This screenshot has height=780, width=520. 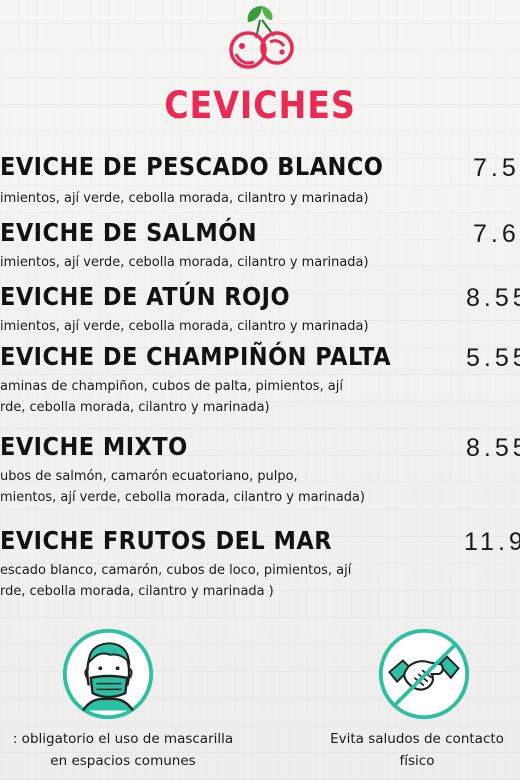 What do you see at coordinates (417, 761) in the screenshot?
I see `handshake-notice-line: físico` at bounding box center [417, 761].